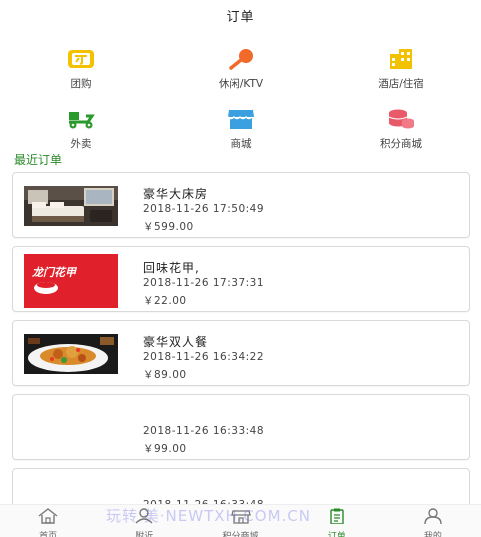  What do you see at coordinates (433, 518) in the screenshot?
I see `user-icon` at bounding box center [433, 518].